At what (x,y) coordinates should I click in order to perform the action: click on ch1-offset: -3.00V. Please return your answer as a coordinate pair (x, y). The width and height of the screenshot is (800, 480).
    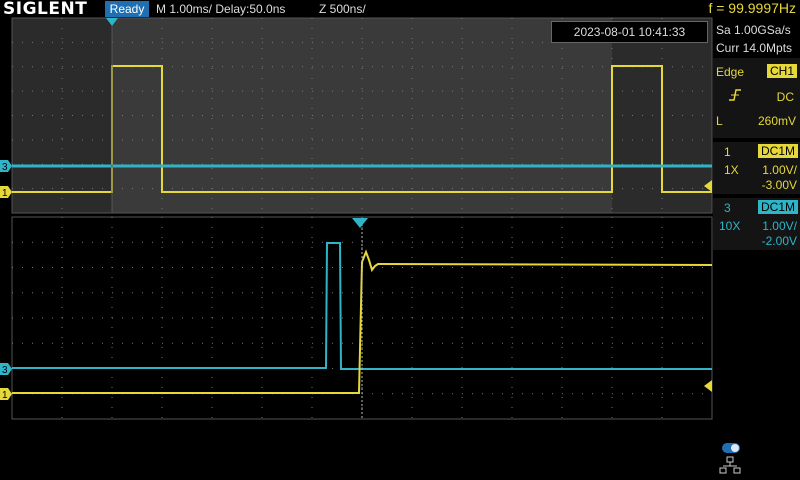
    Looking at the image, I should click on (779, 185).